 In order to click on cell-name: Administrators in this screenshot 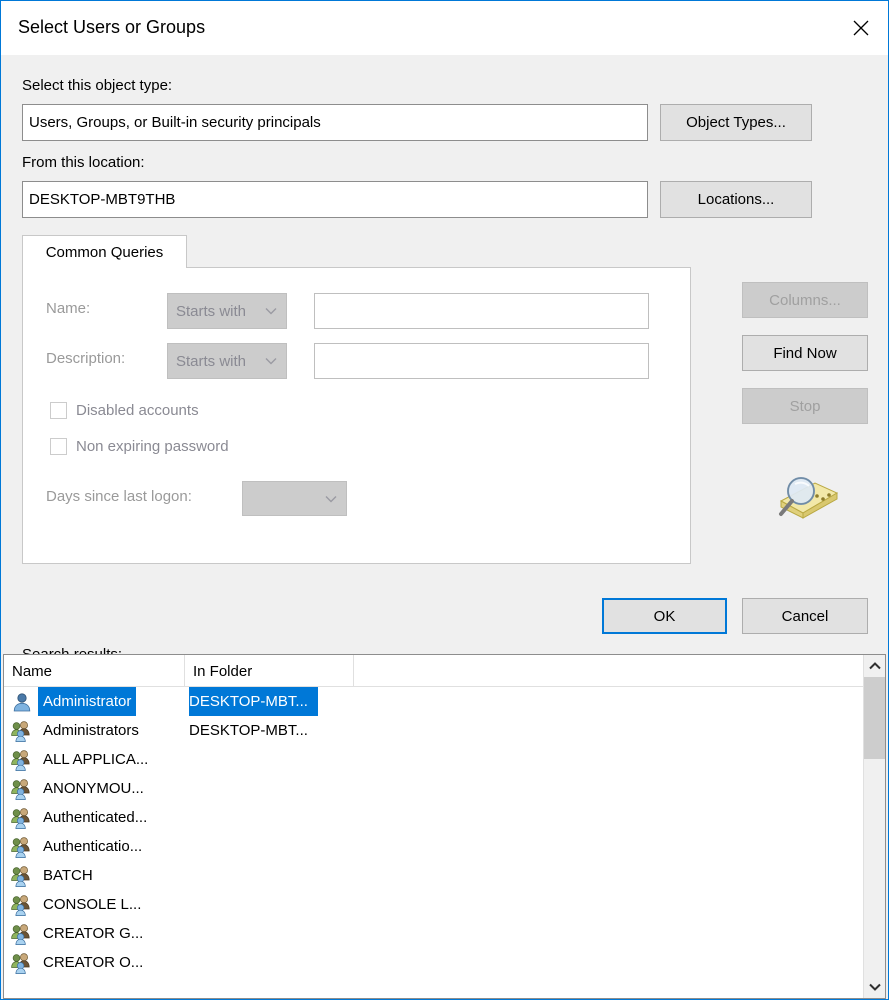, I will do `click(91, 730)`.